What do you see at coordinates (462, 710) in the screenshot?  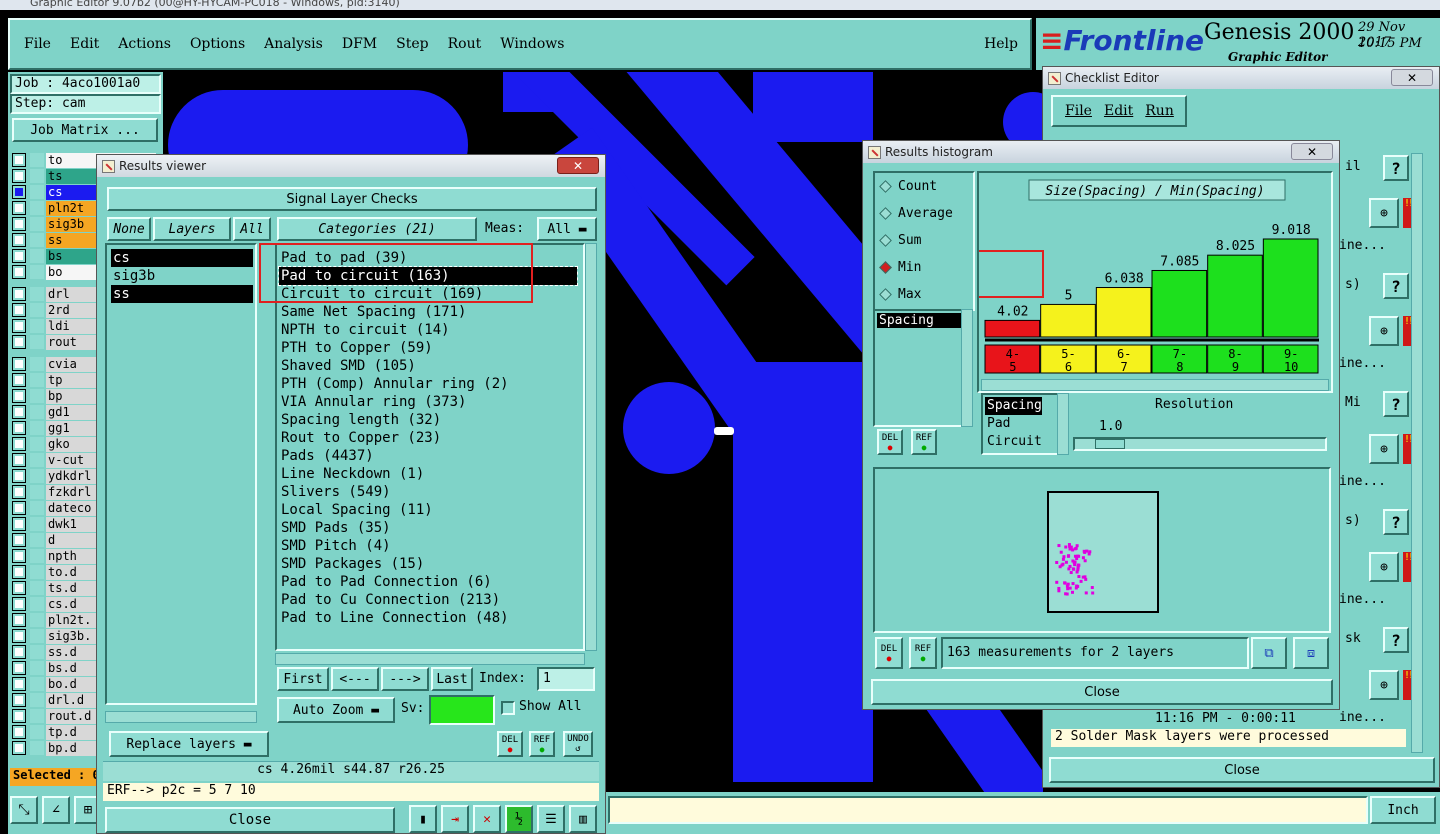 I see `sv-color-dropdown` at bounding box center [462, 710].